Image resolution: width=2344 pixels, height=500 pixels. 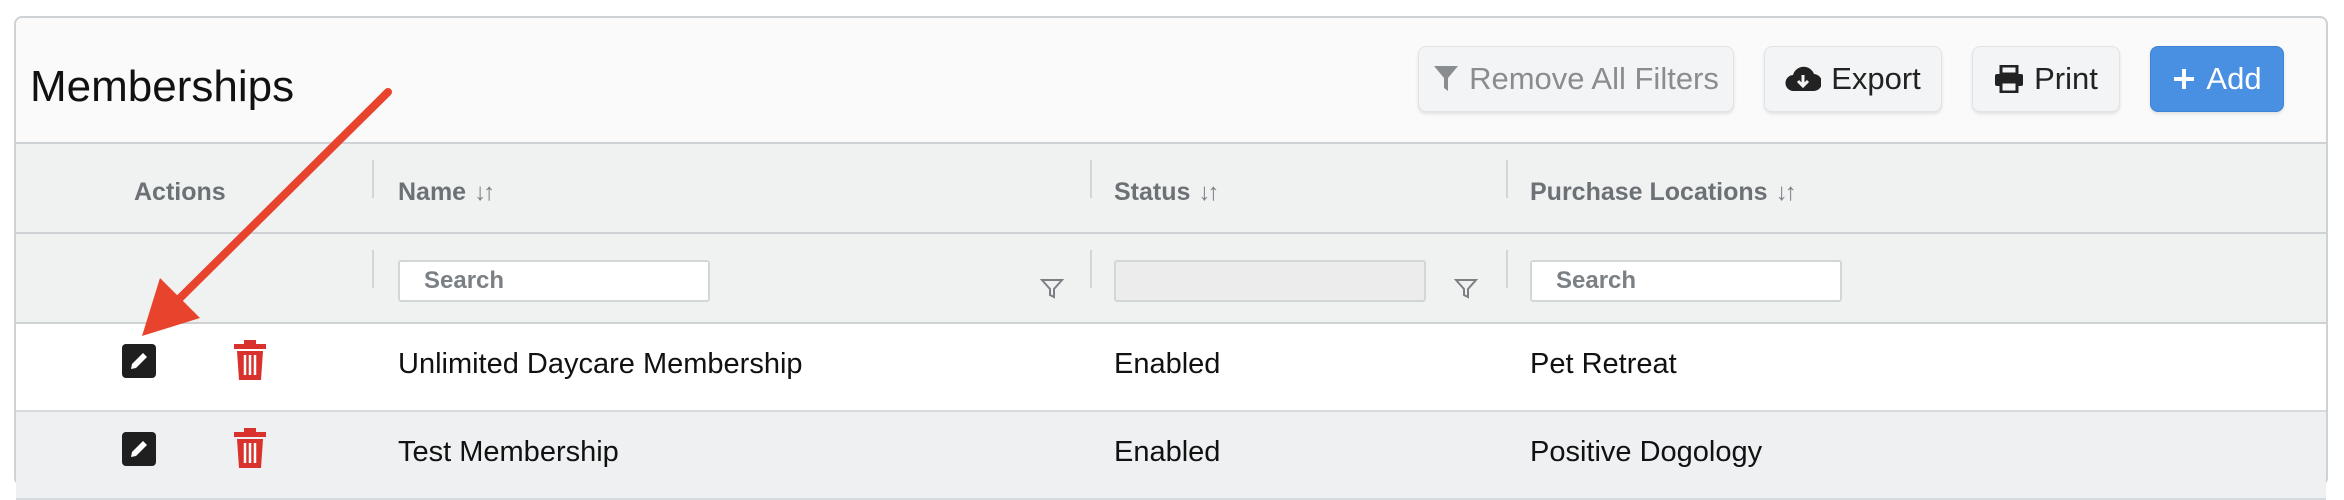 I want to click on export-label: Export, so click(x=1876, y=78).